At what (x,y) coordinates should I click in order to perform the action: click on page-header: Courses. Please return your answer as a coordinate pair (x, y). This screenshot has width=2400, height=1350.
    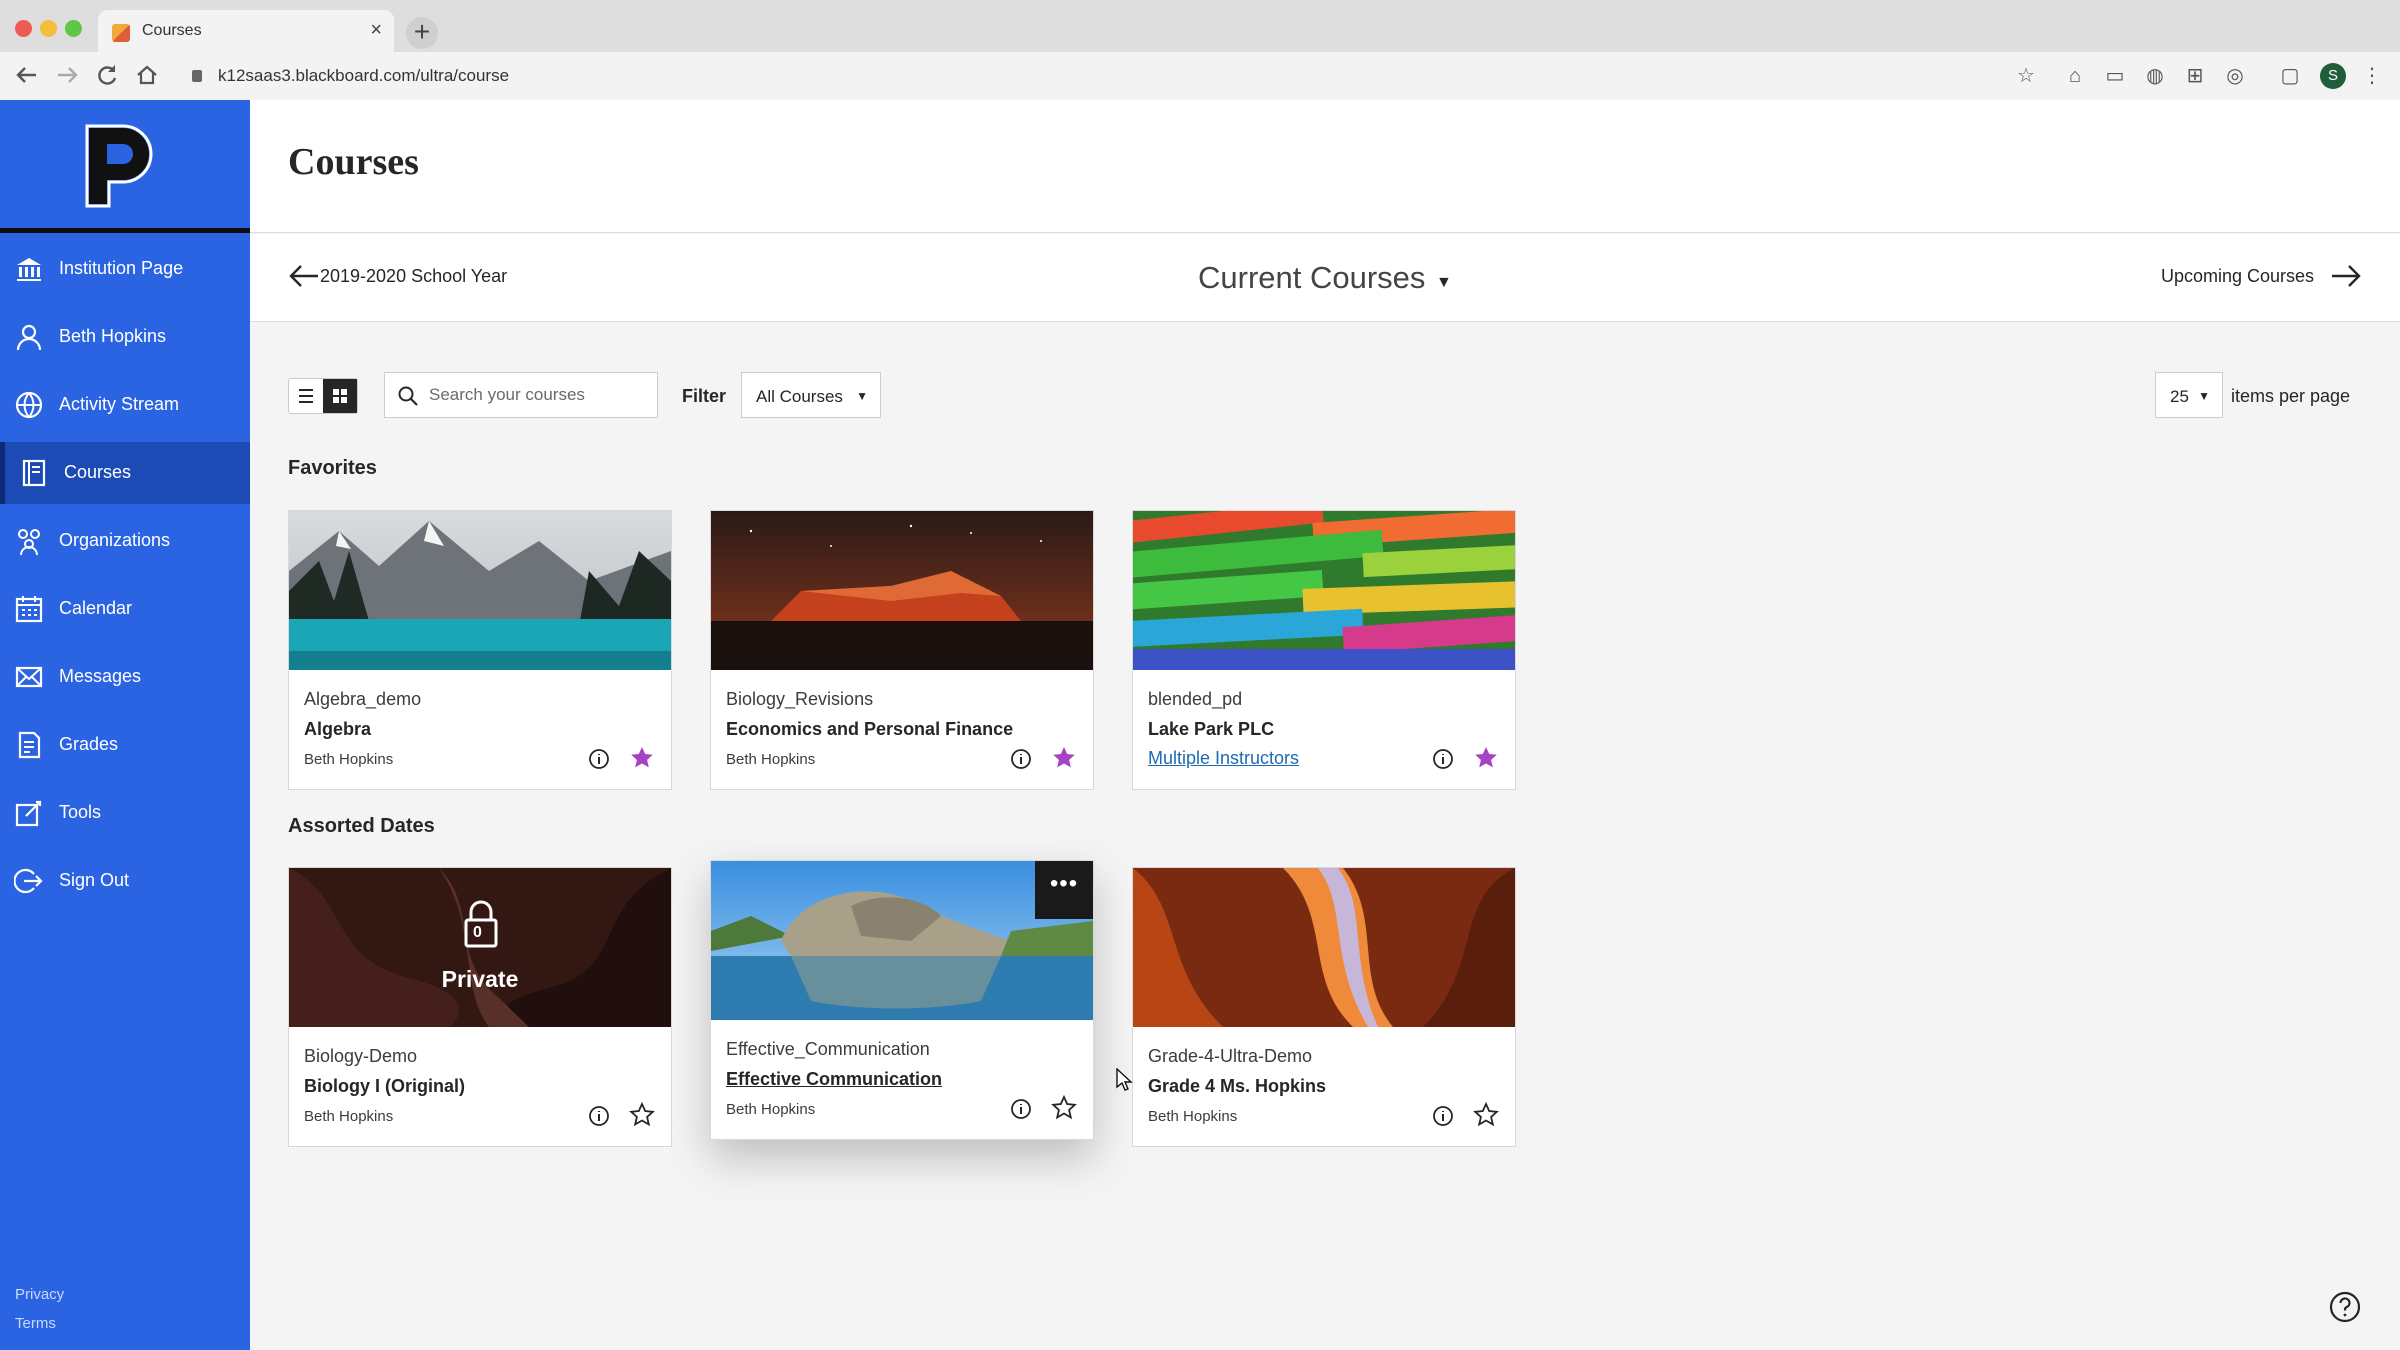
    Looking at the image, I should click on (1325, 166).